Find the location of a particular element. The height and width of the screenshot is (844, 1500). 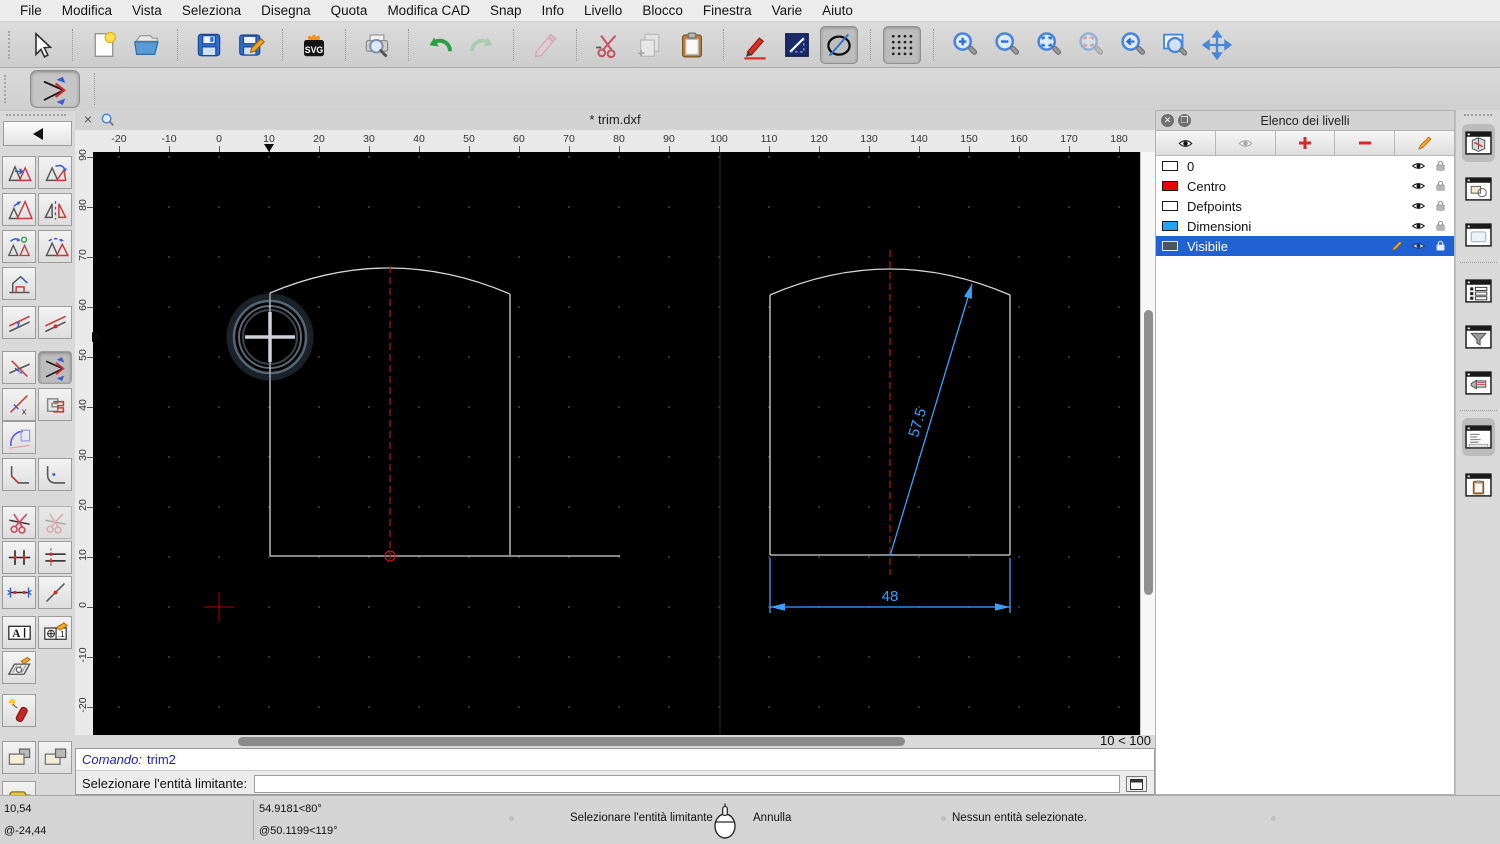

tool-paint-roller-button is located at coordinates (19, 788).